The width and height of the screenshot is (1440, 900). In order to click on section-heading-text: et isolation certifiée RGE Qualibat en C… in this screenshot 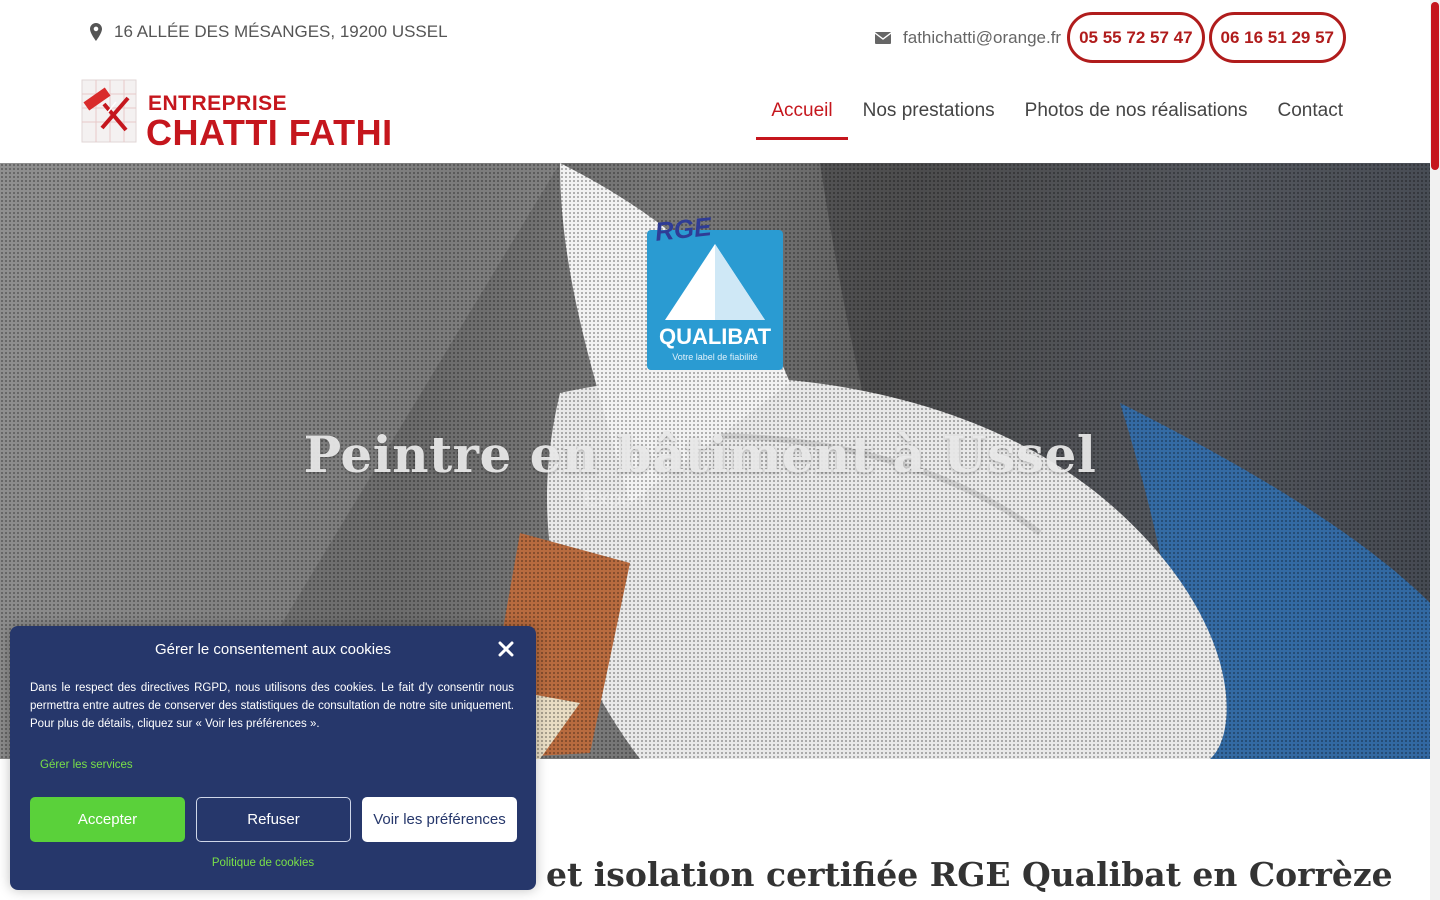, I will do `click(969, 874)`.